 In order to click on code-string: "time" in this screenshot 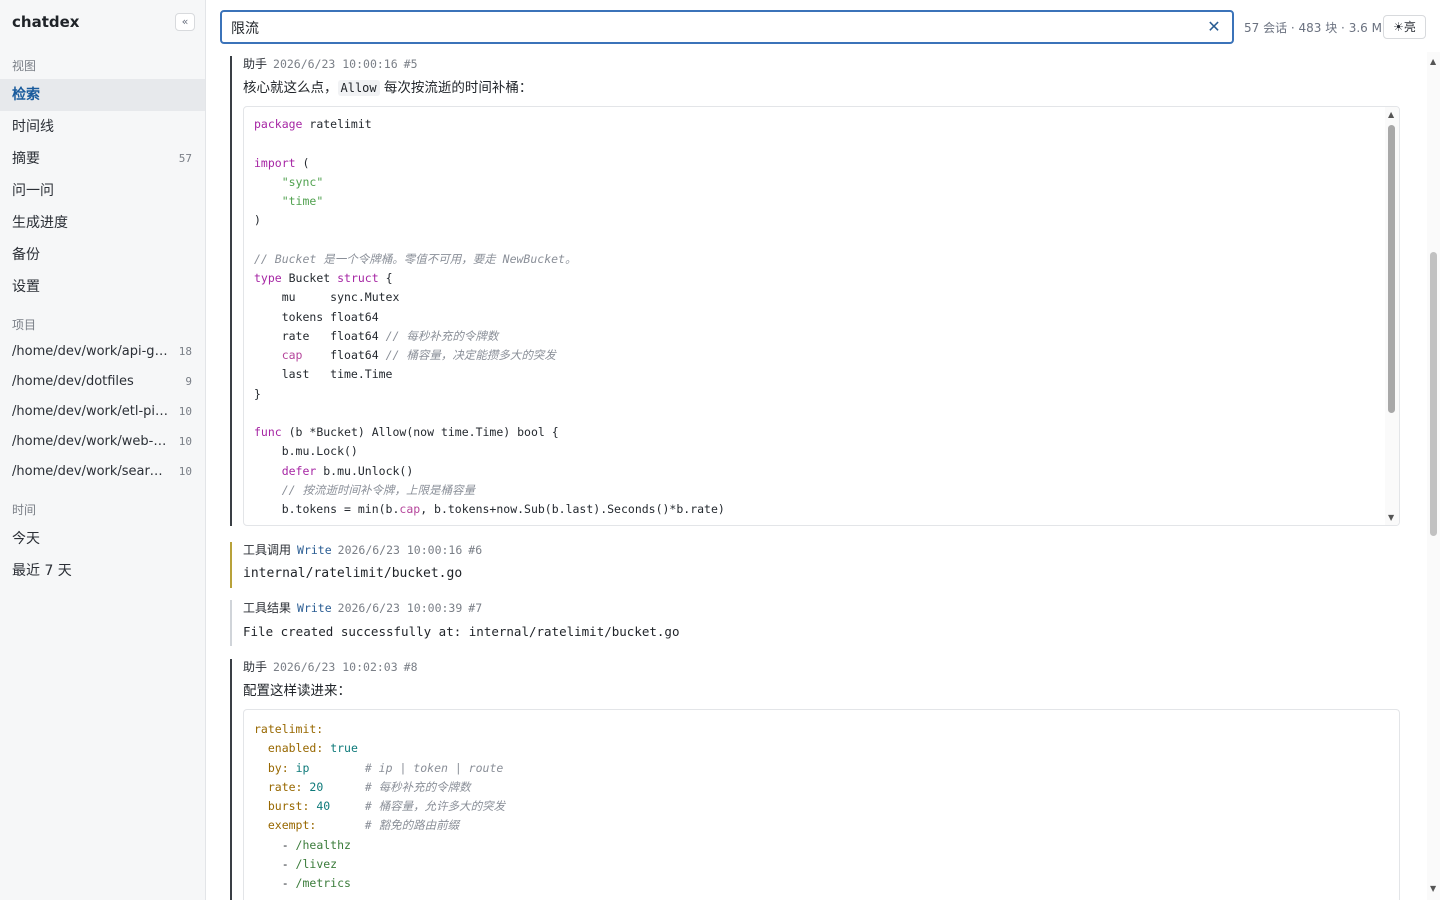, I will do `click(302, 201)`.